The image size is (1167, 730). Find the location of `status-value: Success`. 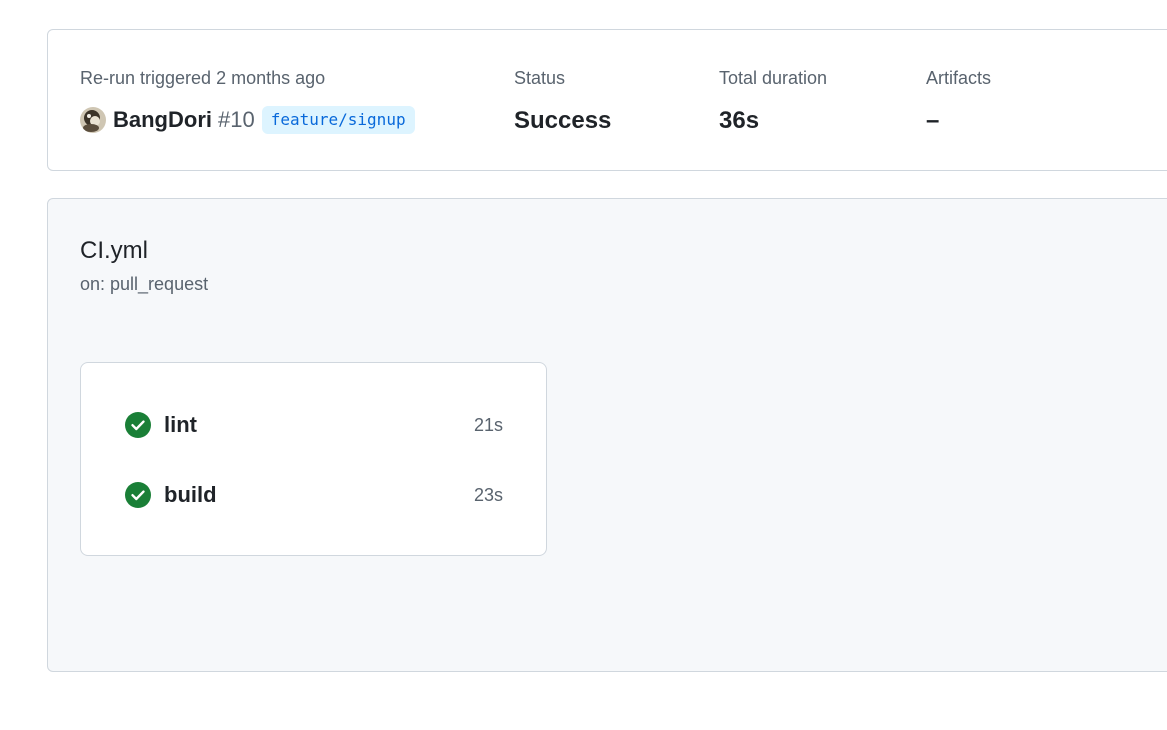

status-value: Success is located at coordinates (563, 120).